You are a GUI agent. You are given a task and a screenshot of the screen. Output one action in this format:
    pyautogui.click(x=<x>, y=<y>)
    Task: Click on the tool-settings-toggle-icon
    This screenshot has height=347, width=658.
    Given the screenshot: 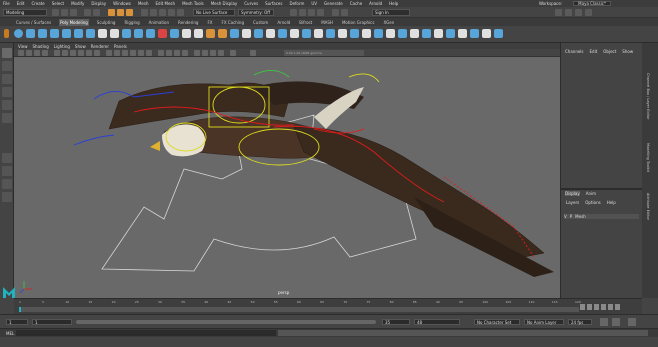 What is the action you would take?
    pyautogui.click(x=578, y=12)
    